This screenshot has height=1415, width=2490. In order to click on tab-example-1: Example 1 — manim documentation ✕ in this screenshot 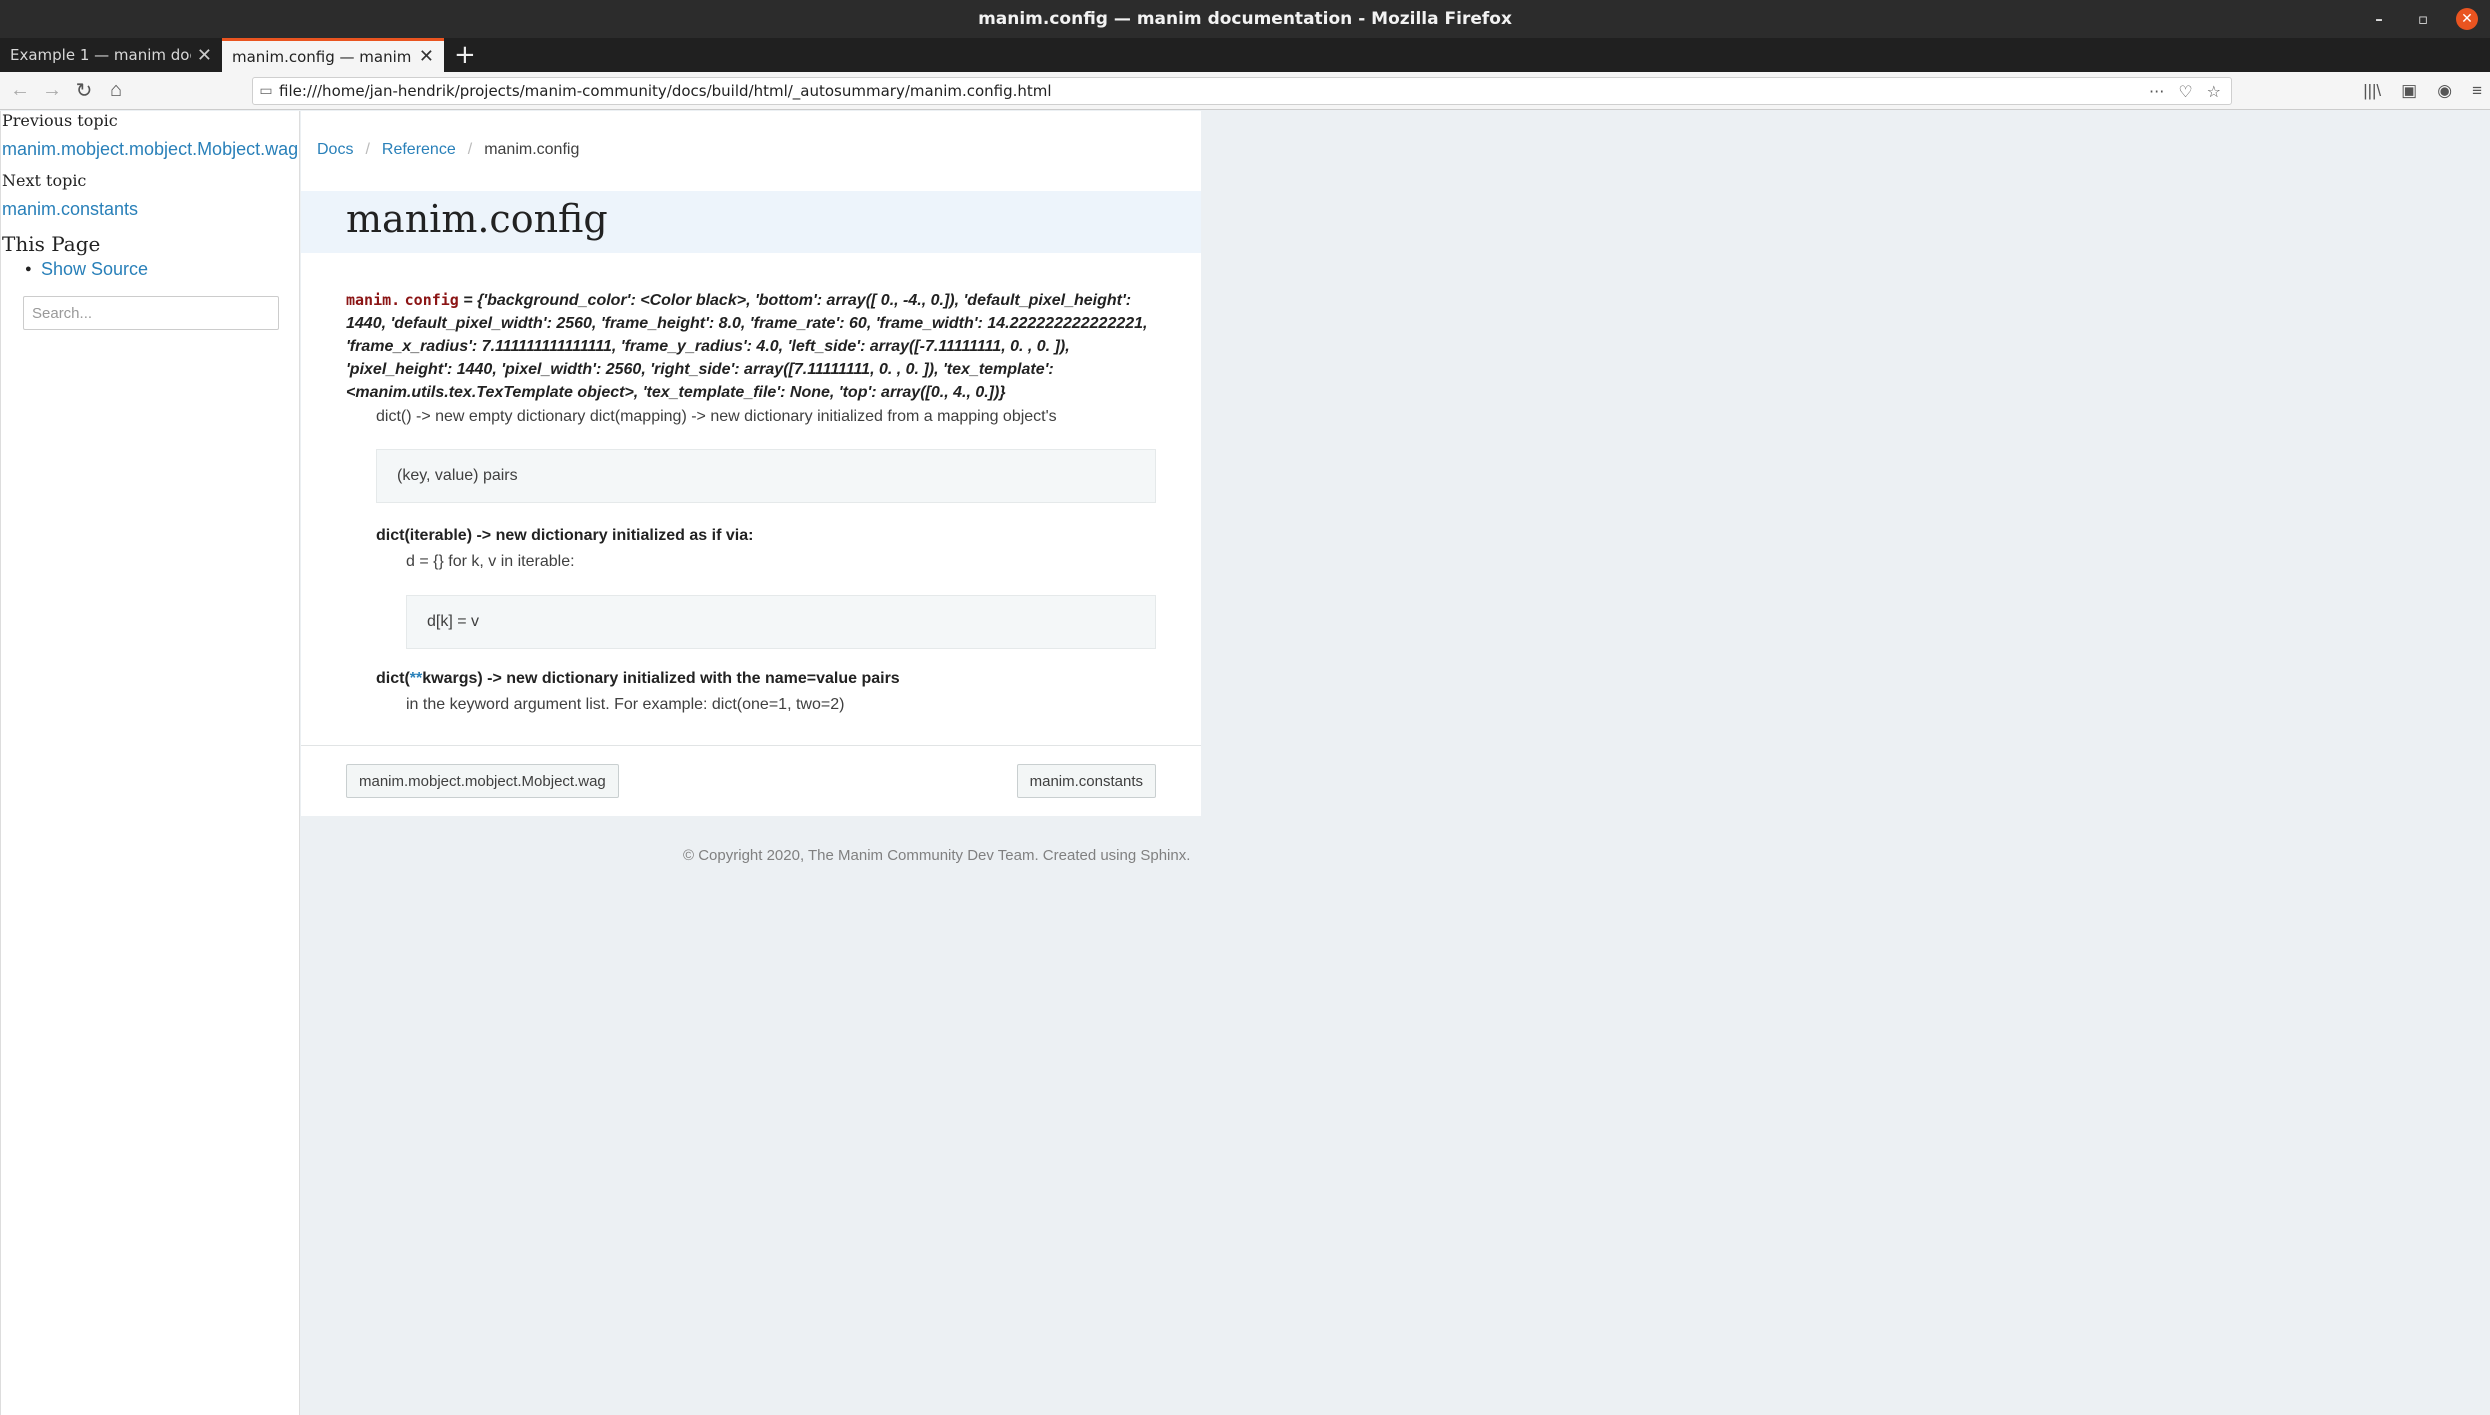, I will do `click(111, 55)`.